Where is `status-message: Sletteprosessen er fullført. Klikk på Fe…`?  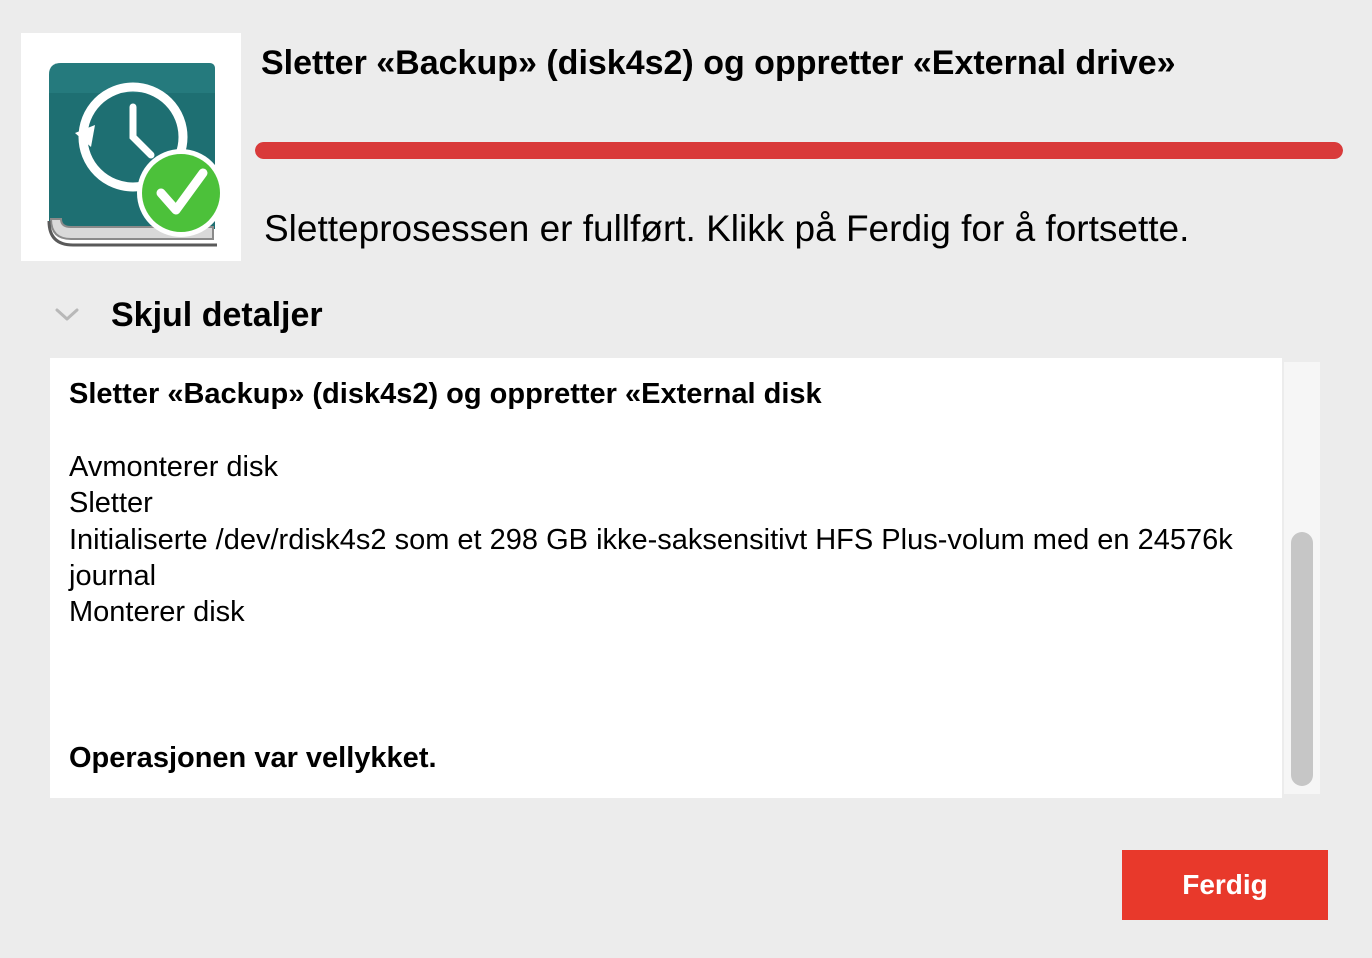 status-message: Sletteprosessen er fullført. Klikk på Fe… is located at coordinates (727, 228).